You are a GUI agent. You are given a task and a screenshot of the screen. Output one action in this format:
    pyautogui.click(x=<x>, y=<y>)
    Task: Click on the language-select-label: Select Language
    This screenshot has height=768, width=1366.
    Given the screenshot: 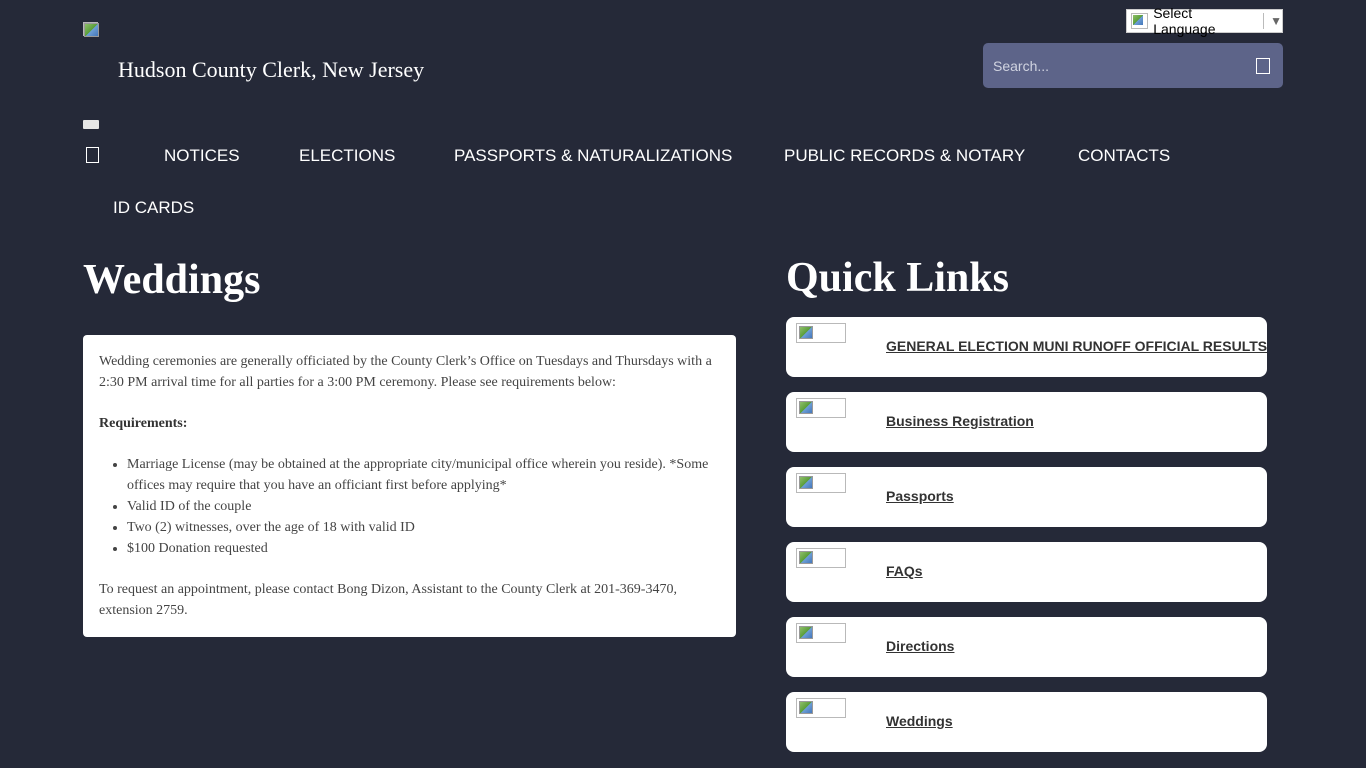 What is the action you would take?
    pyautogui.click(x=1184, y=21)
    